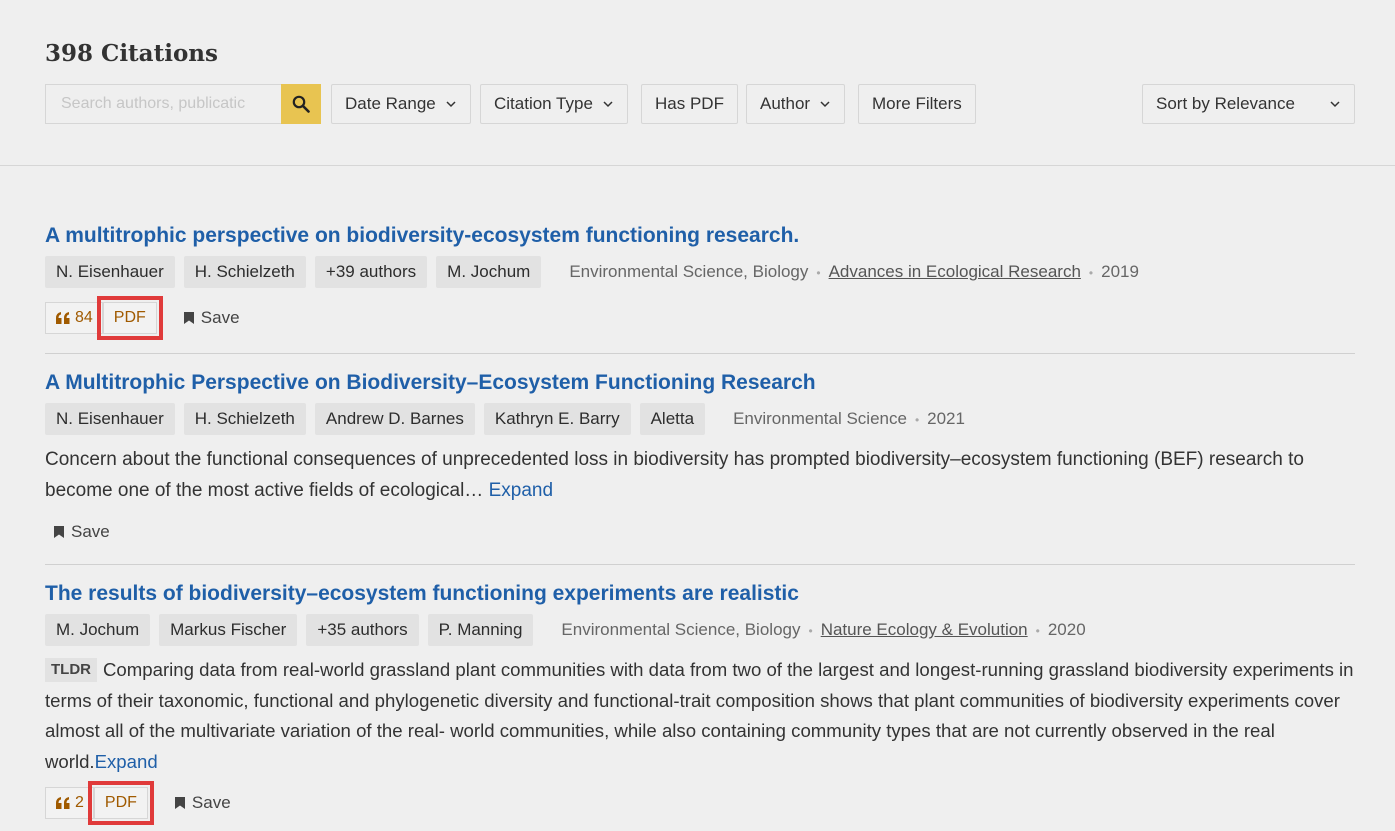 This screenshot has height=831, width=1395. What do you see at coordinates (1066, 629) in the screenshot?
I see `pub-year: 2020` at bounding box center [1066, 629].